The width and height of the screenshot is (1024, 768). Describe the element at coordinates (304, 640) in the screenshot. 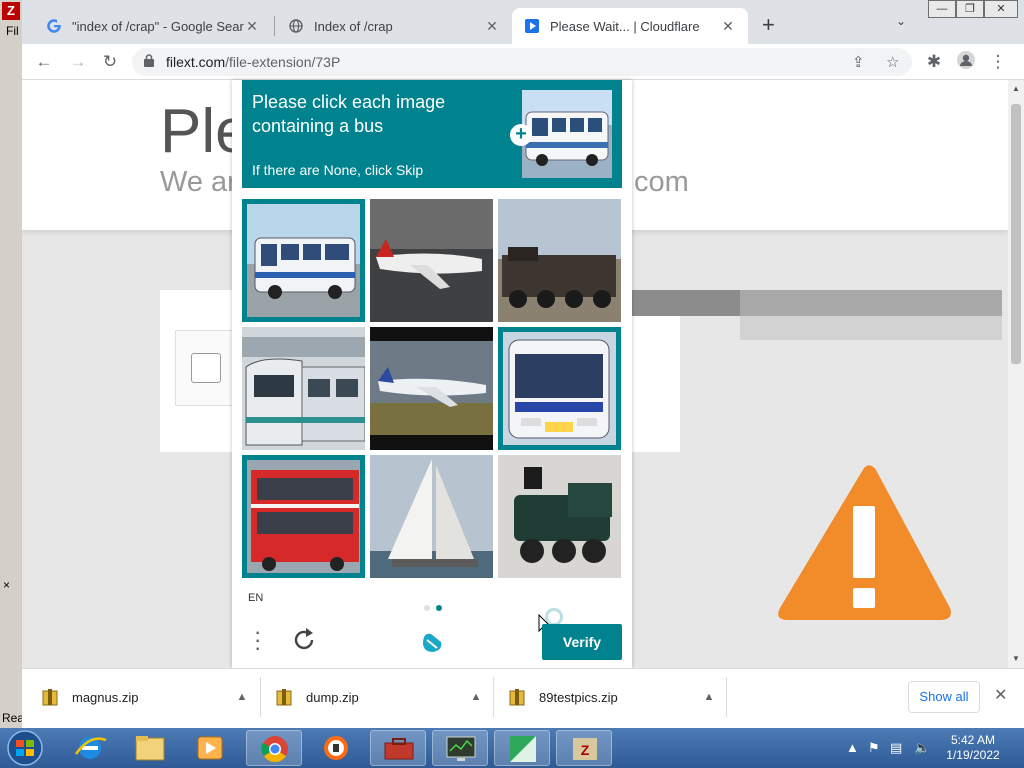

I see `refresh-icon` at that location.